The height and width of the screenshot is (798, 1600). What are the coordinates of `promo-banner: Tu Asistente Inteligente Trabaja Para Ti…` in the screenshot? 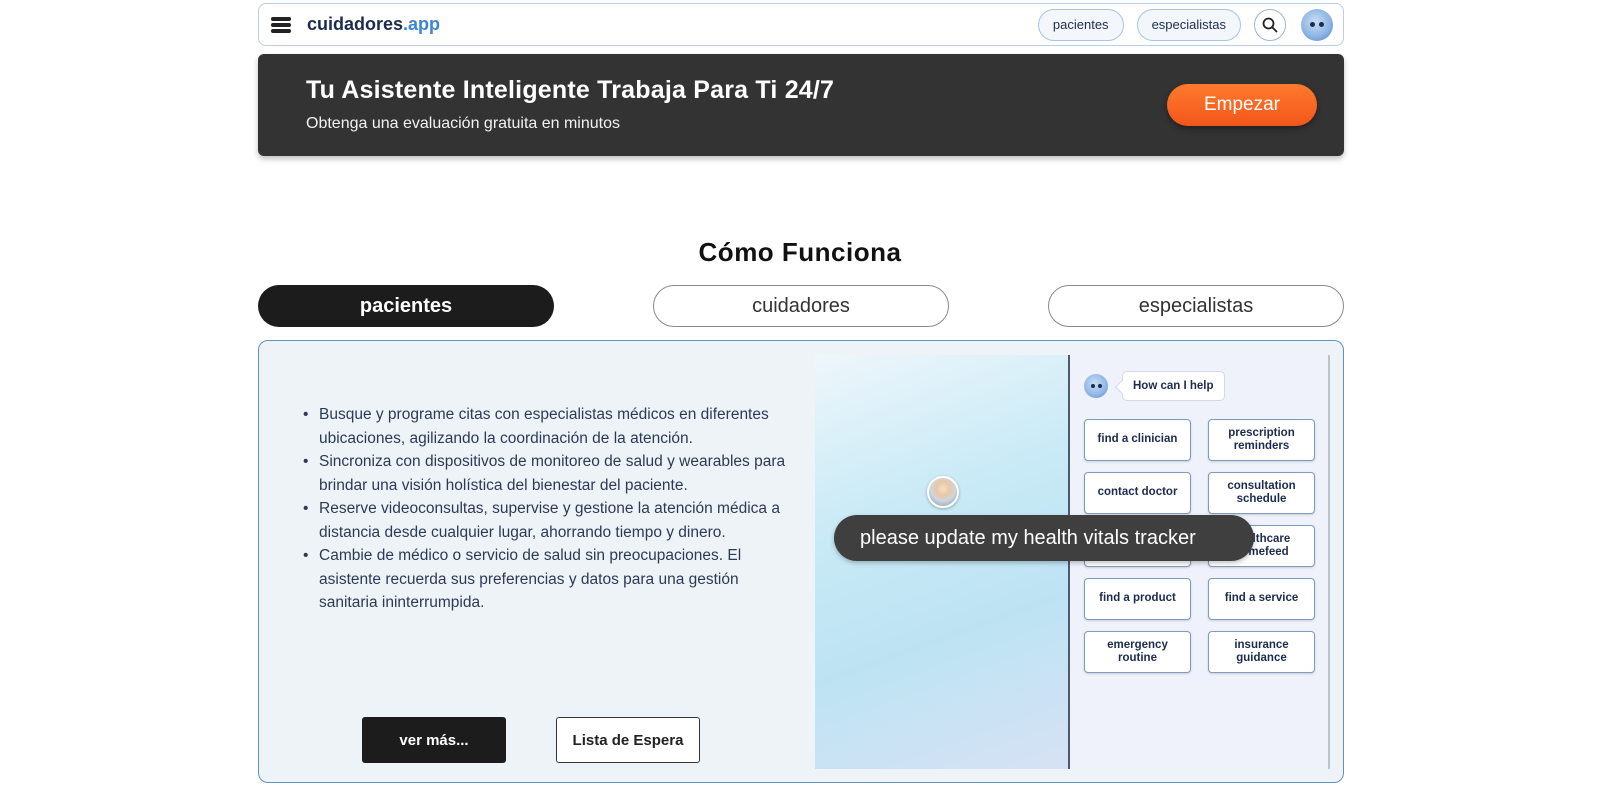 It's located at (801, 105).